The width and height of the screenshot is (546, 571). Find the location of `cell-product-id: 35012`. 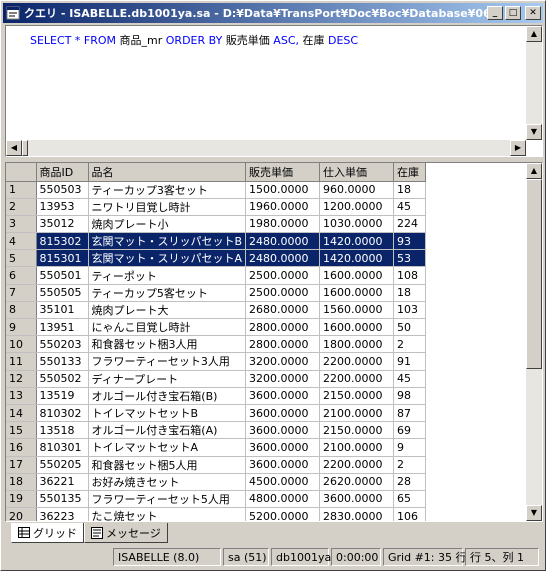

cell-product-id: 35012 is located at coordinates (62, 224).